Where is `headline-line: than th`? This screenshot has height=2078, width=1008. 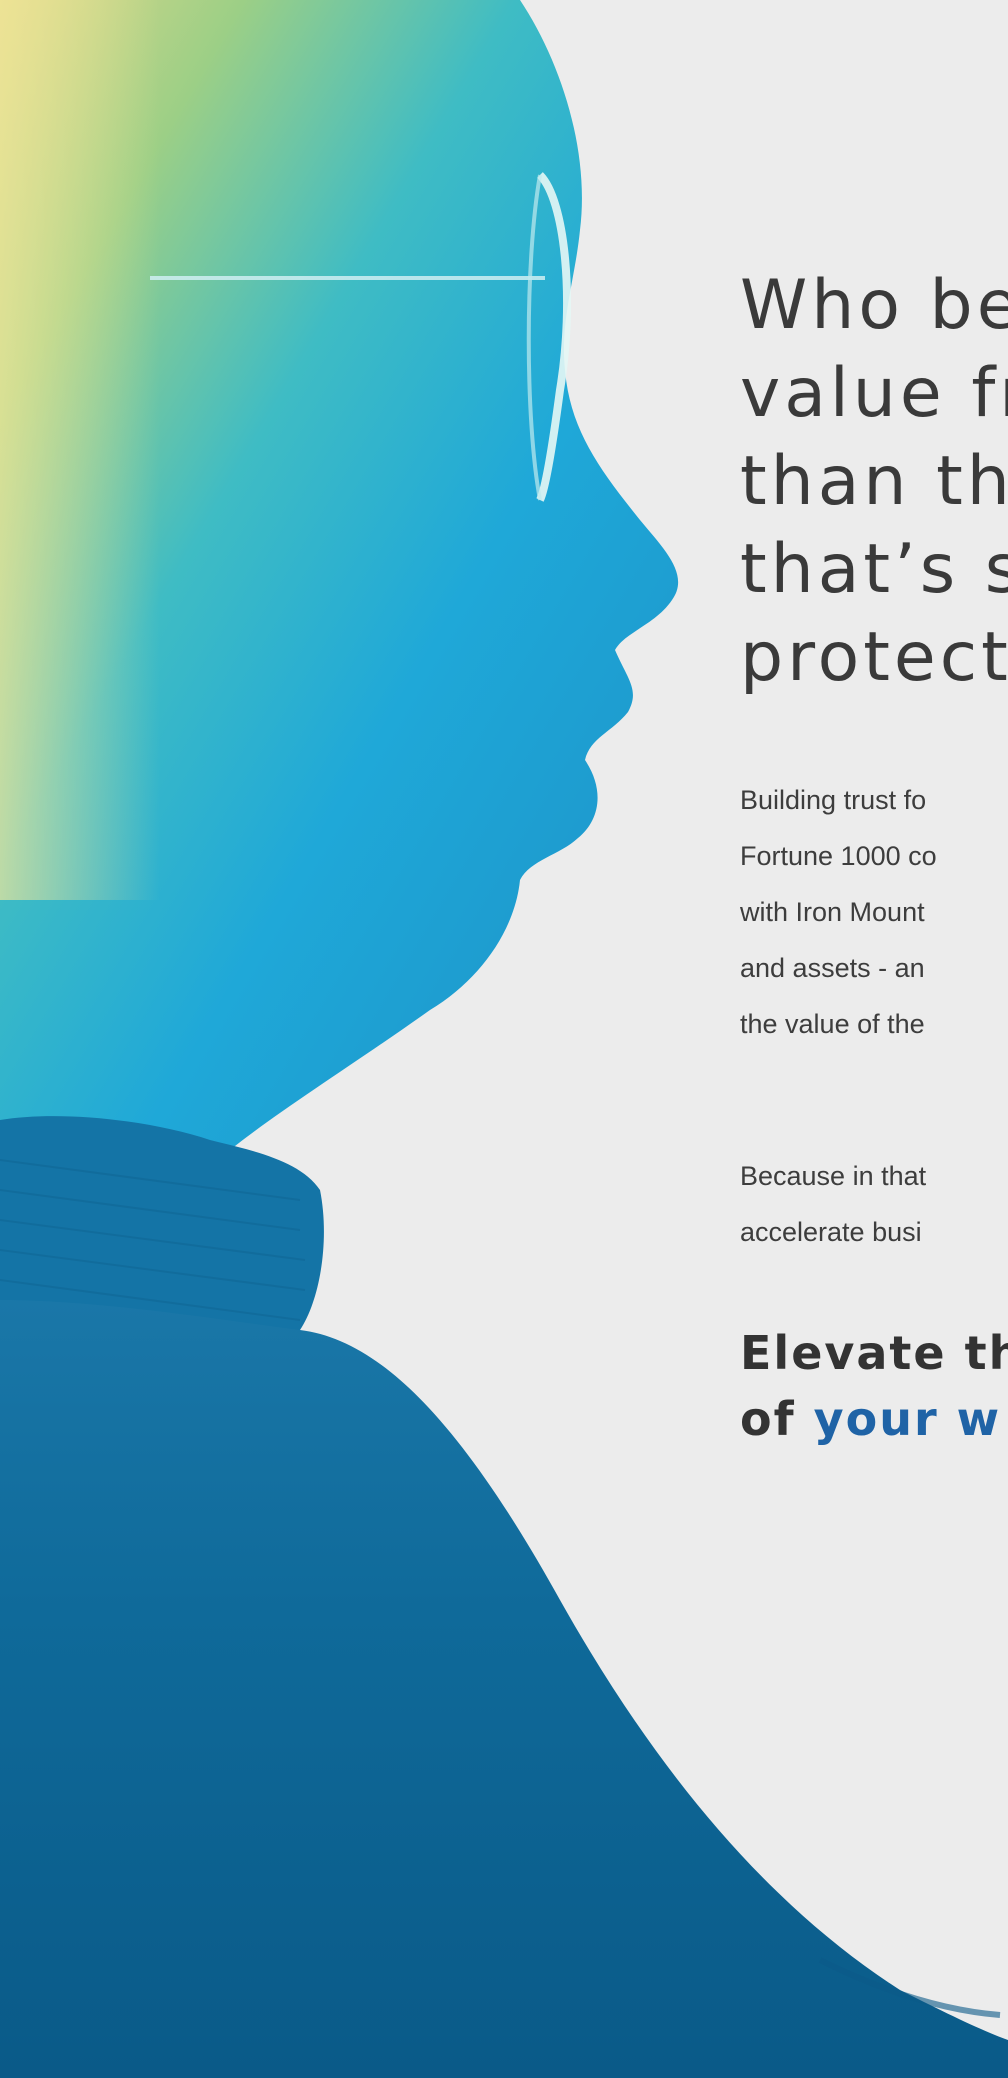 headline-line: than th is located at coordinates (874, 481).